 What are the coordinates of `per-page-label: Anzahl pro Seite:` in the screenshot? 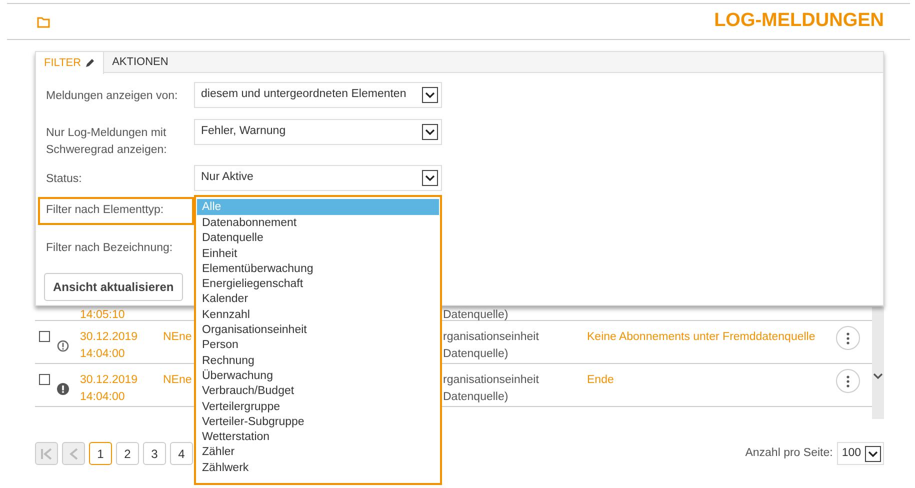 It's located at (789, 453).